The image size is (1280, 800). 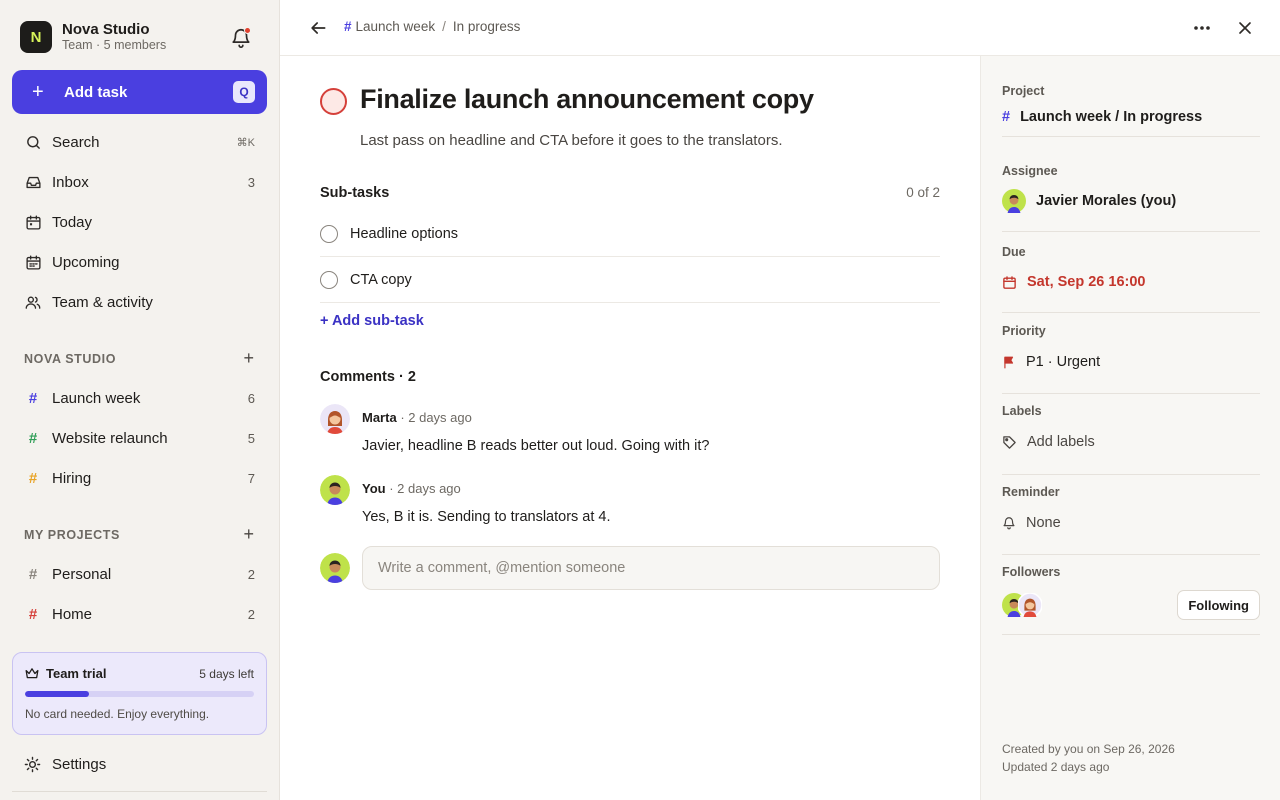 What do you see at coordinates (114, 45) in the screenshot?
I see `workspace-subtitle: Team · 5 members` at bounding box center [114, 45].